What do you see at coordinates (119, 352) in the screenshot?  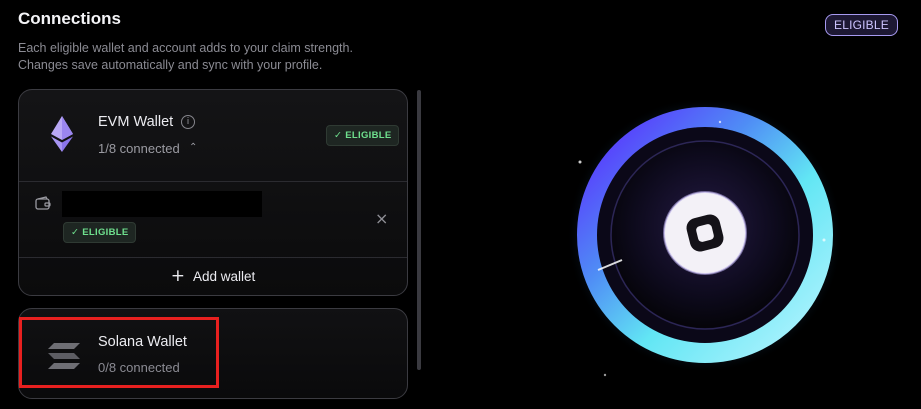 I see `highlight-box` at bounding box center [119, 352].